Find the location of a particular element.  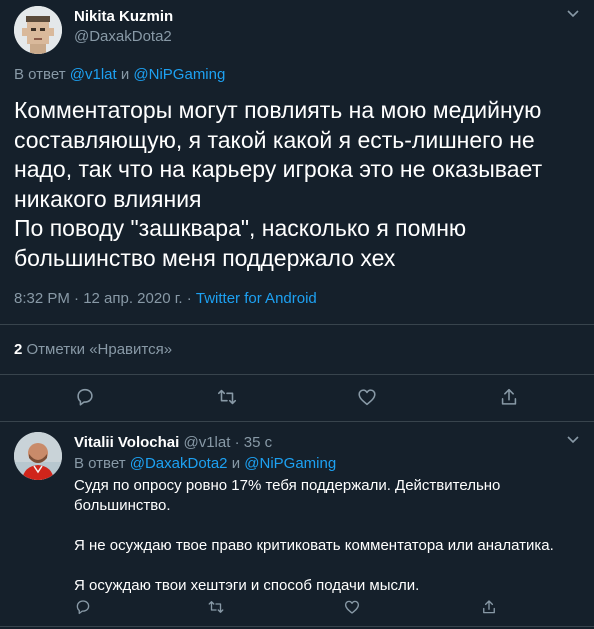

tweet-text-line: большинство меня поддержало хех is located at coordinates (205, 257).